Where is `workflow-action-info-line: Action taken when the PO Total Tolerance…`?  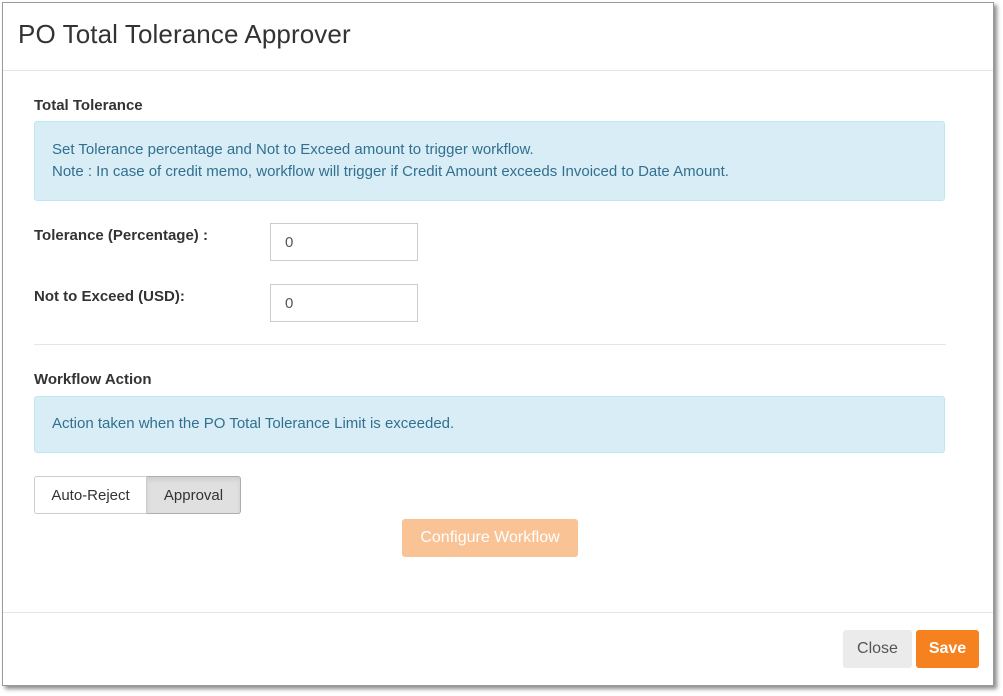
workflow-action-info-line: Action taken when the PO Total Tolerance… is located at coordinates (253, 423).